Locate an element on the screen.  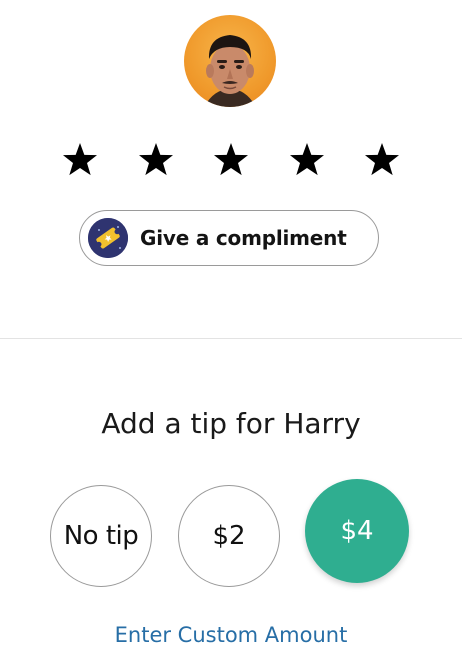
compliment-ticket-icon is located at coordinates (108, 238).